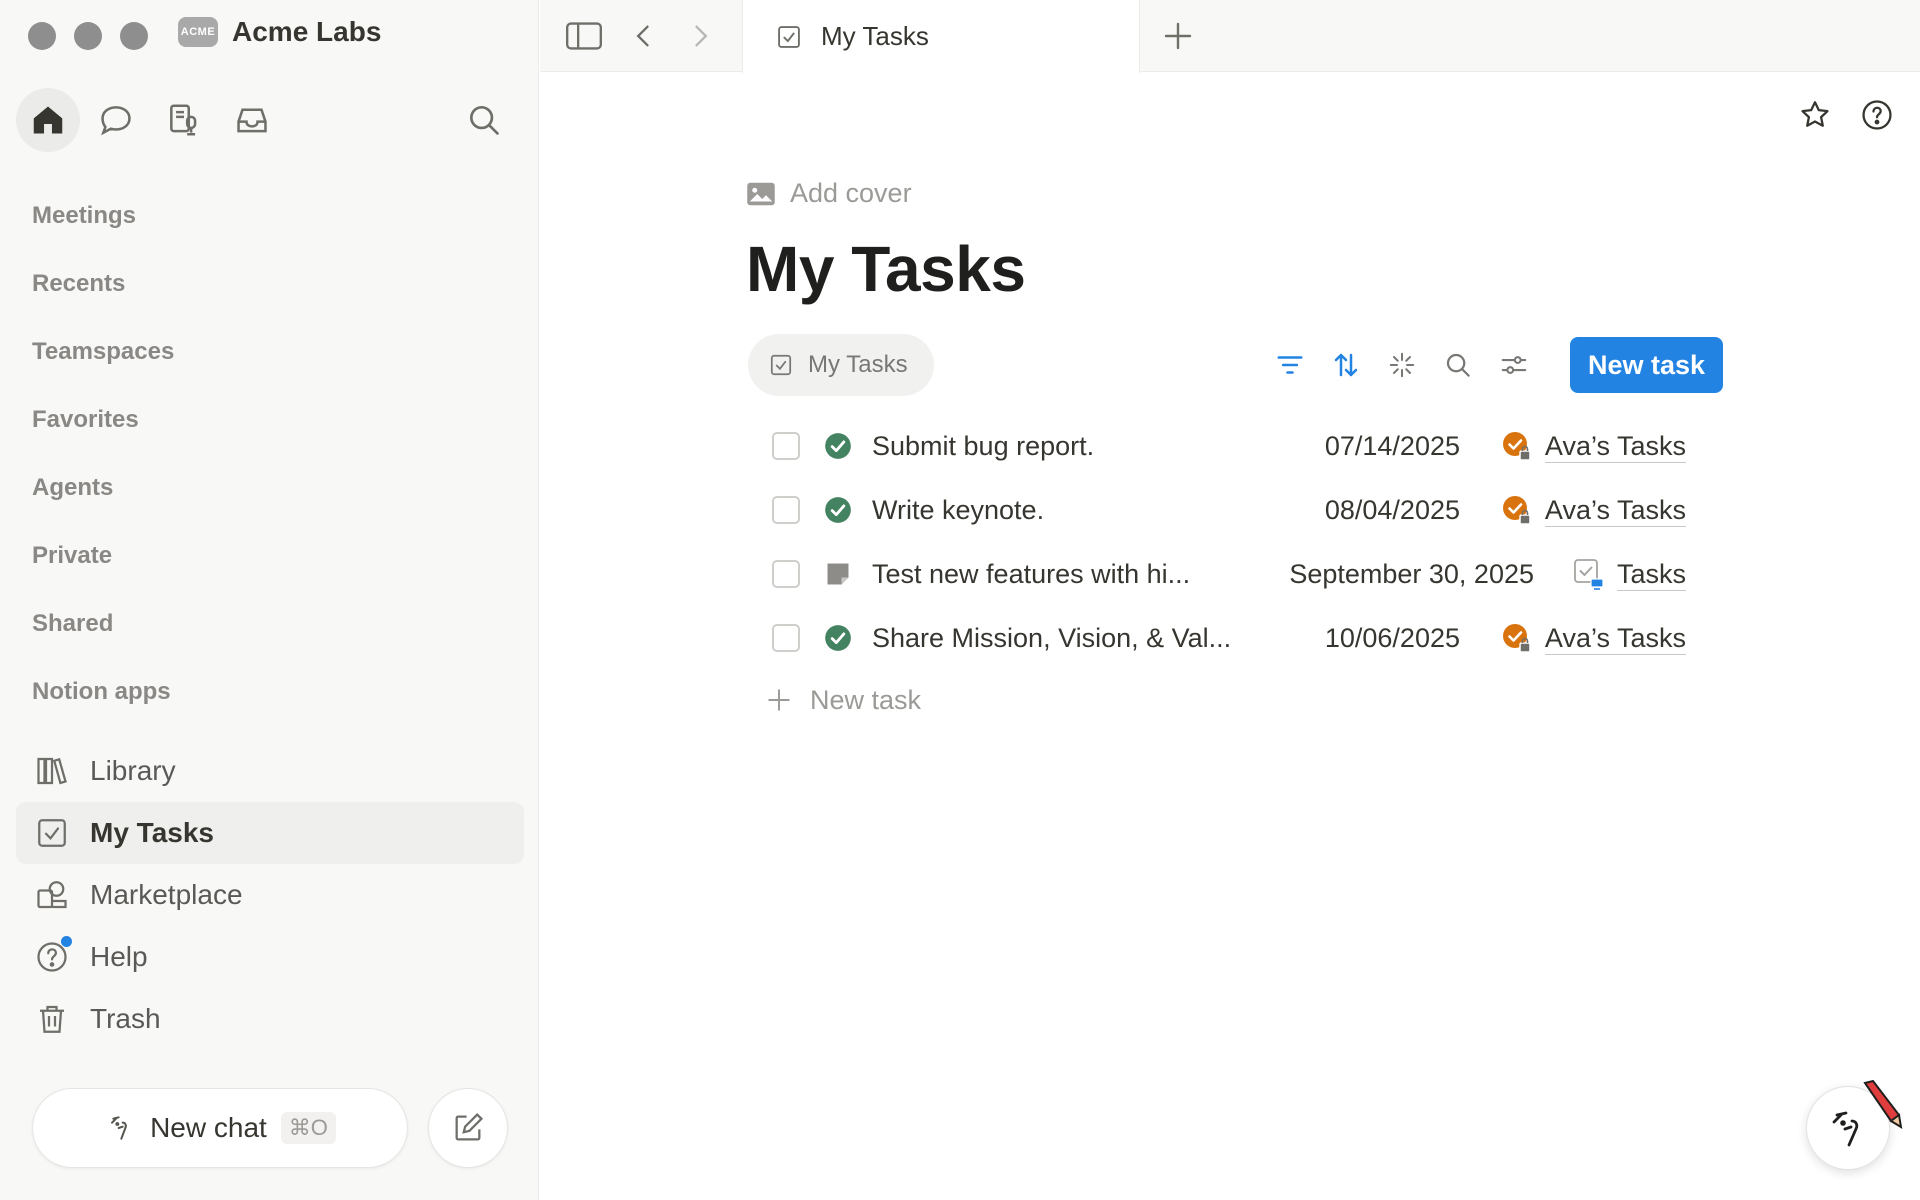  I want to click on meeting-notes-button, so click(184, 120).